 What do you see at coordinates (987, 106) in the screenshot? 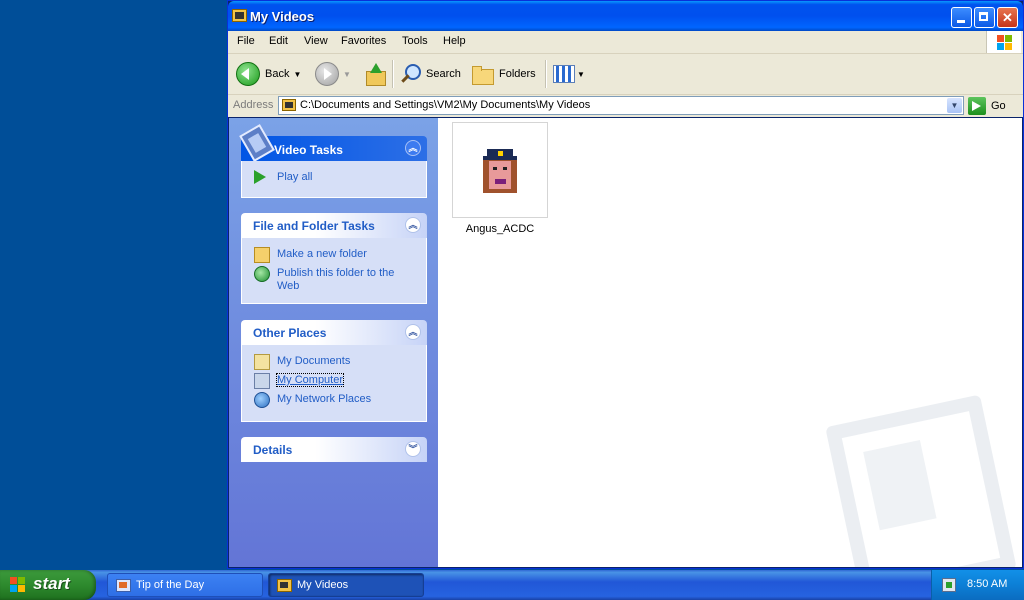
I see `go-button: Go` at bounding box center [987, 106].